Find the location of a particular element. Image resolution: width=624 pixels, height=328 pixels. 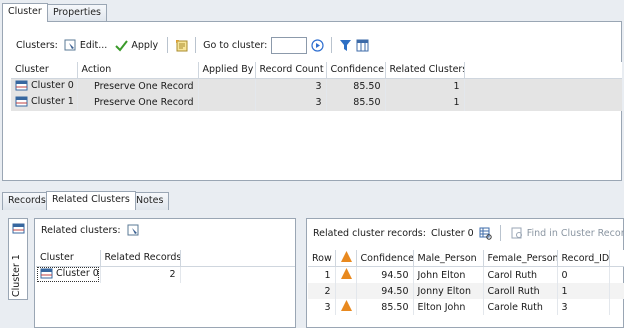

tab-related-clusters: Related Clusters is located at coordinates (91, 200).